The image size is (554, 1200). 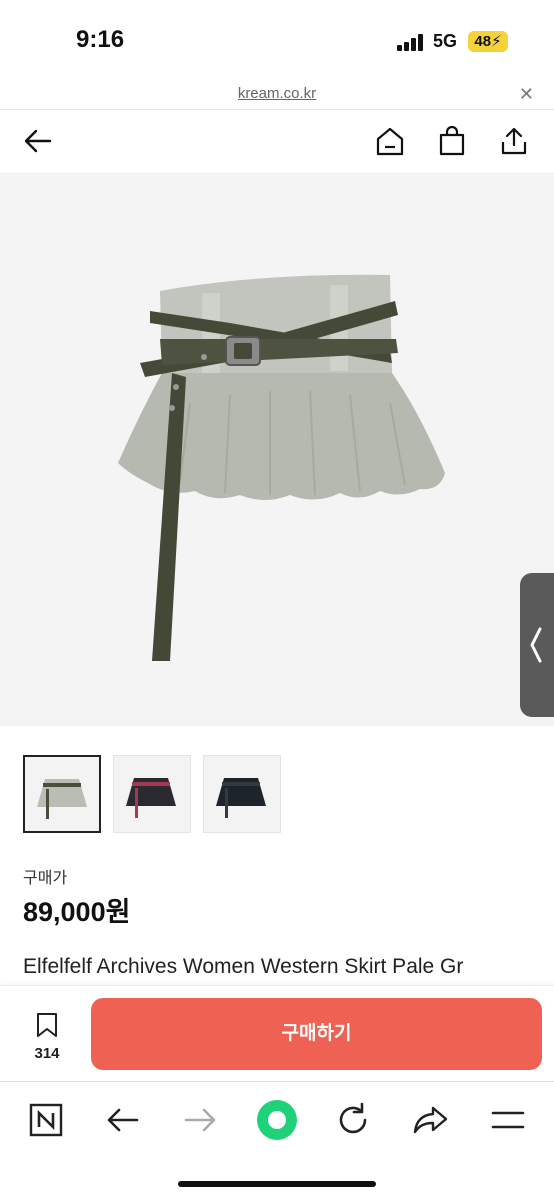 I want to click on thumbnail-strip, so click(x=277, y=785).